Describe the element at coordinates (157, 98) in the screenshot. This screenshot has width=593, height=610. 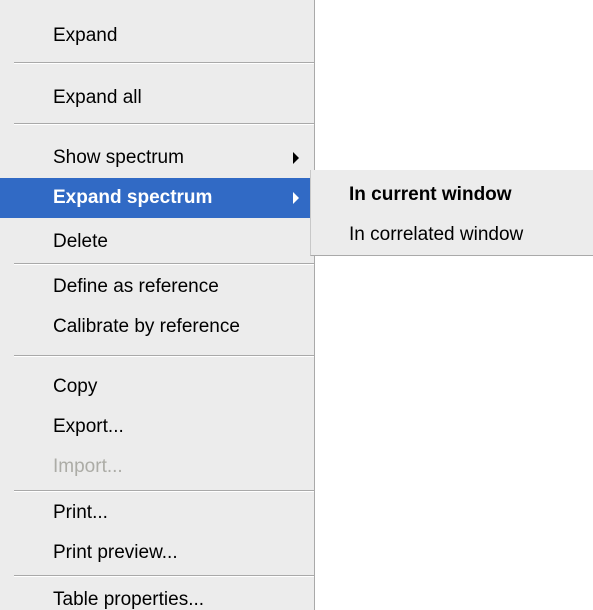
I see `menu-item-expand-all: Expand all` at that location.